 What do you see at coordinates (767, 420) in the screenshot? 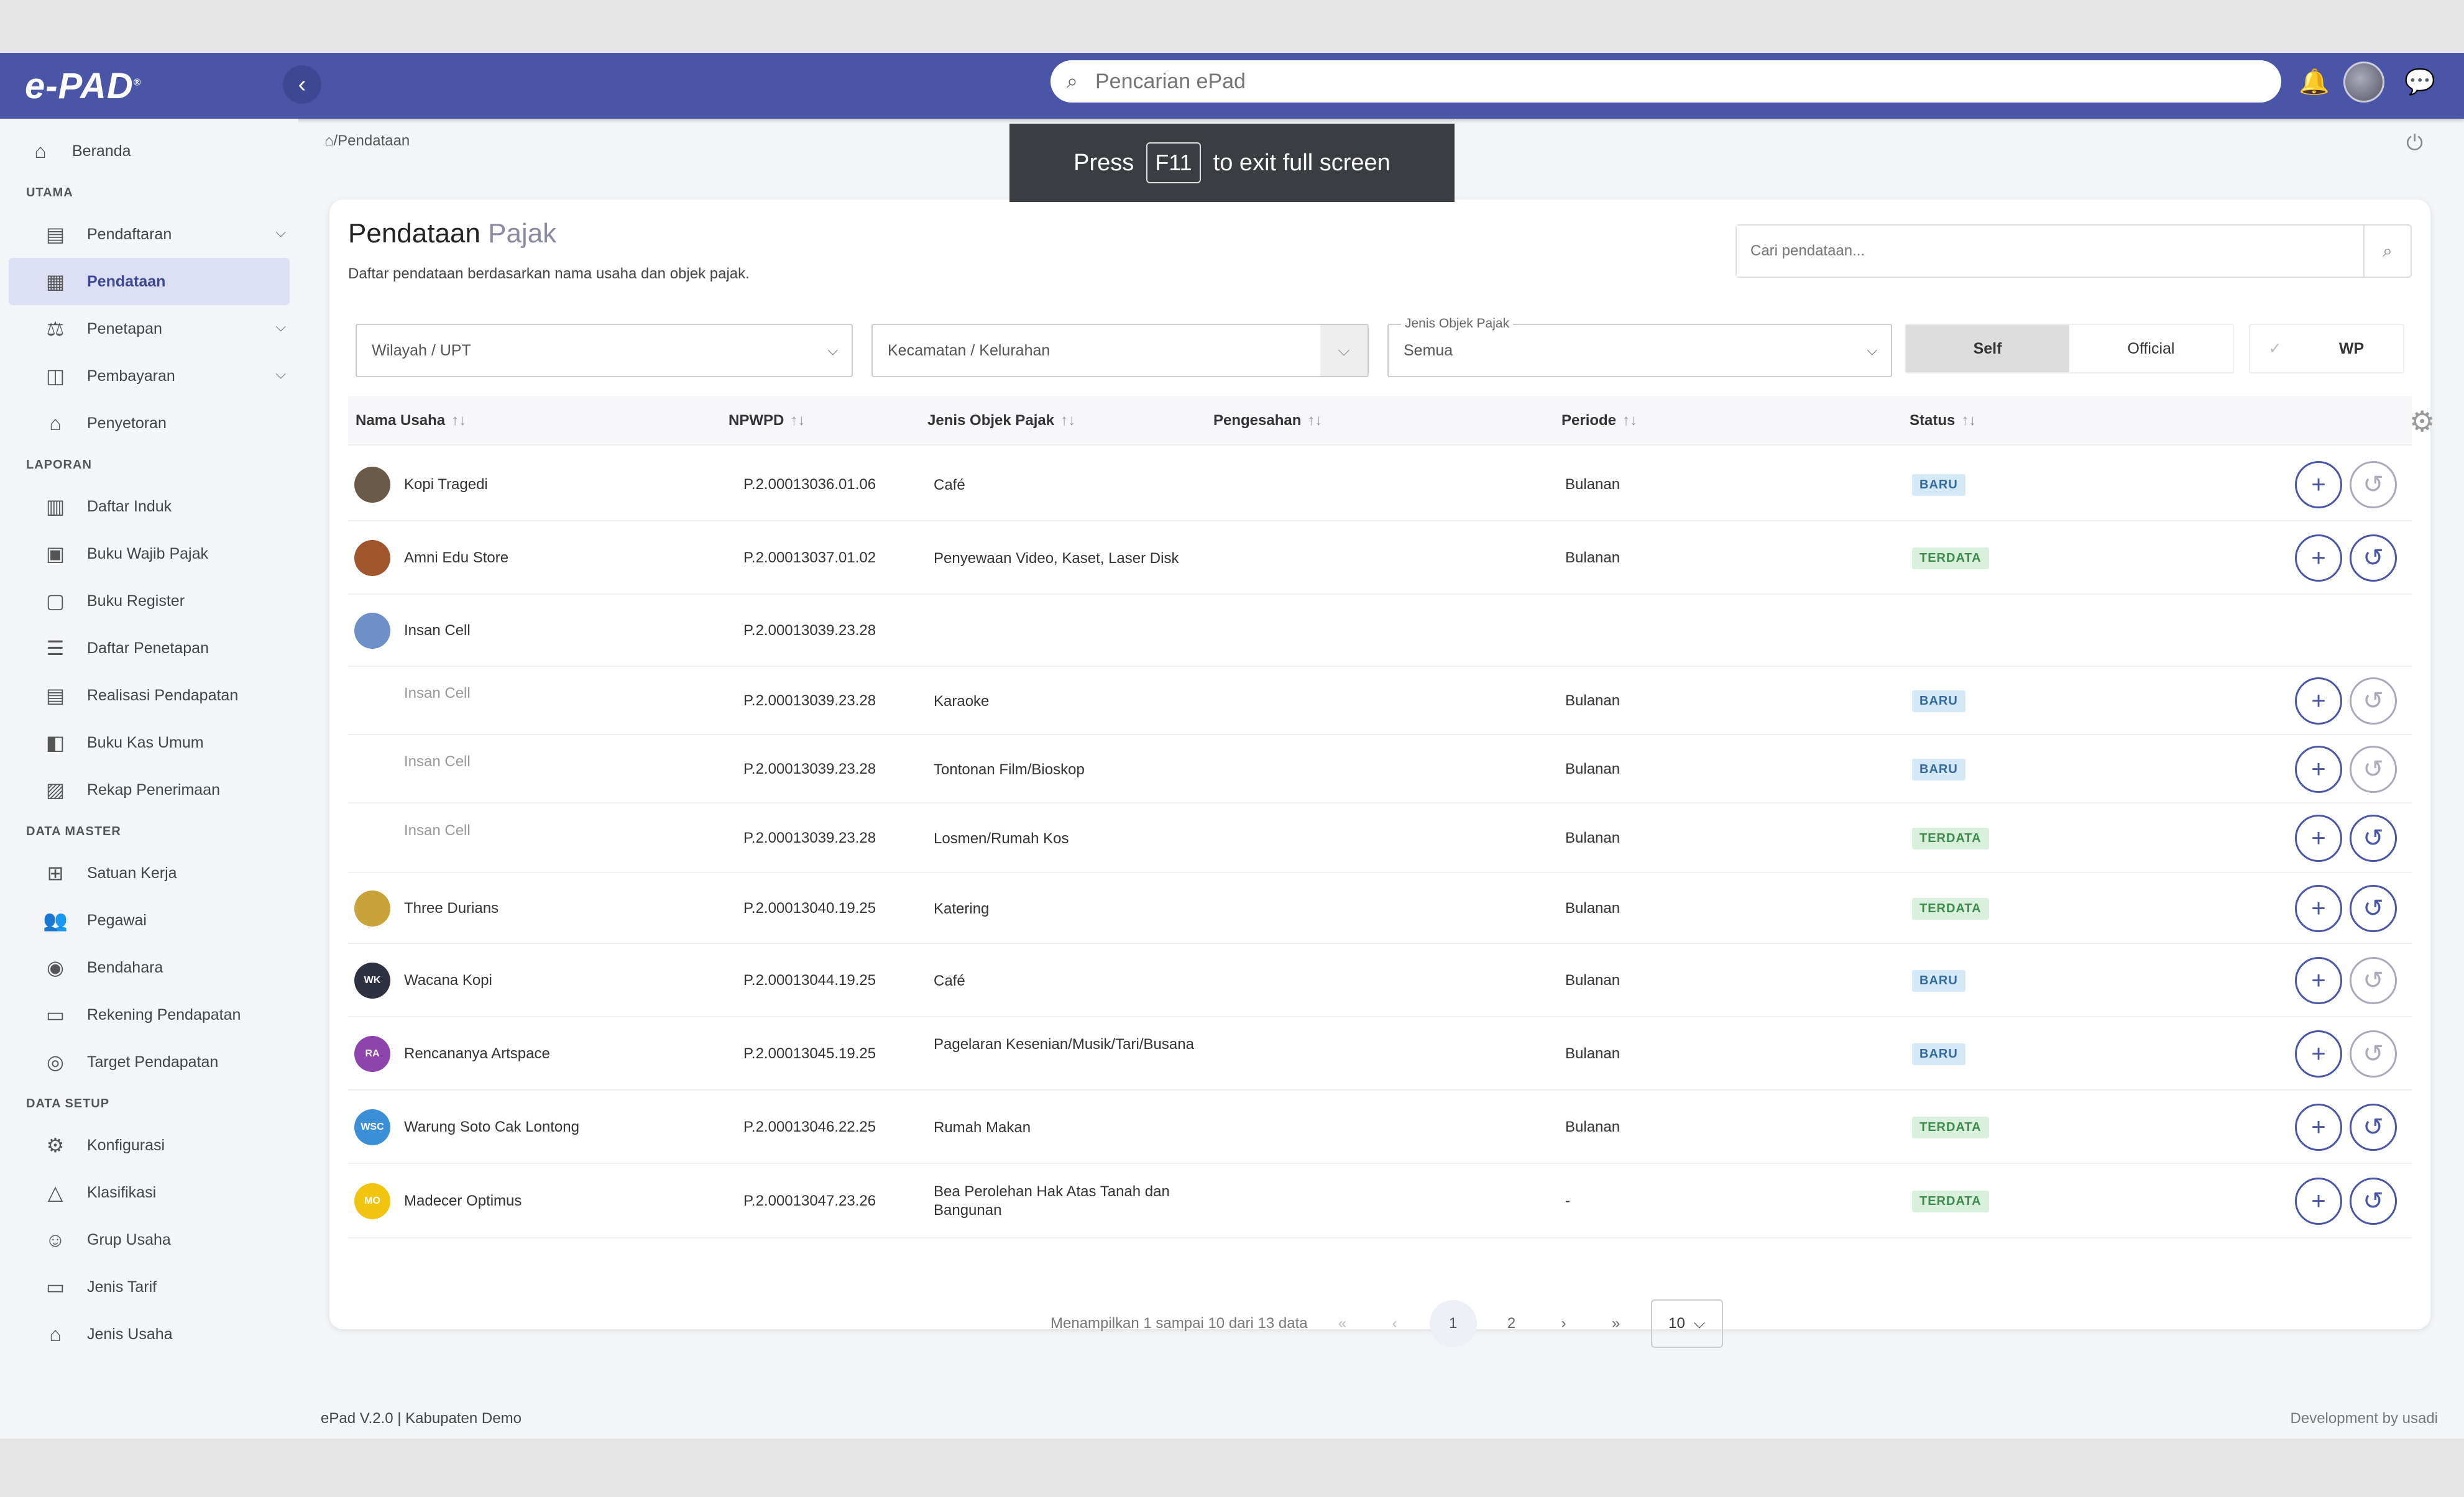
I see `column-header-npwpd: NPWPD ↑↓` at bounding box center [767, 420].